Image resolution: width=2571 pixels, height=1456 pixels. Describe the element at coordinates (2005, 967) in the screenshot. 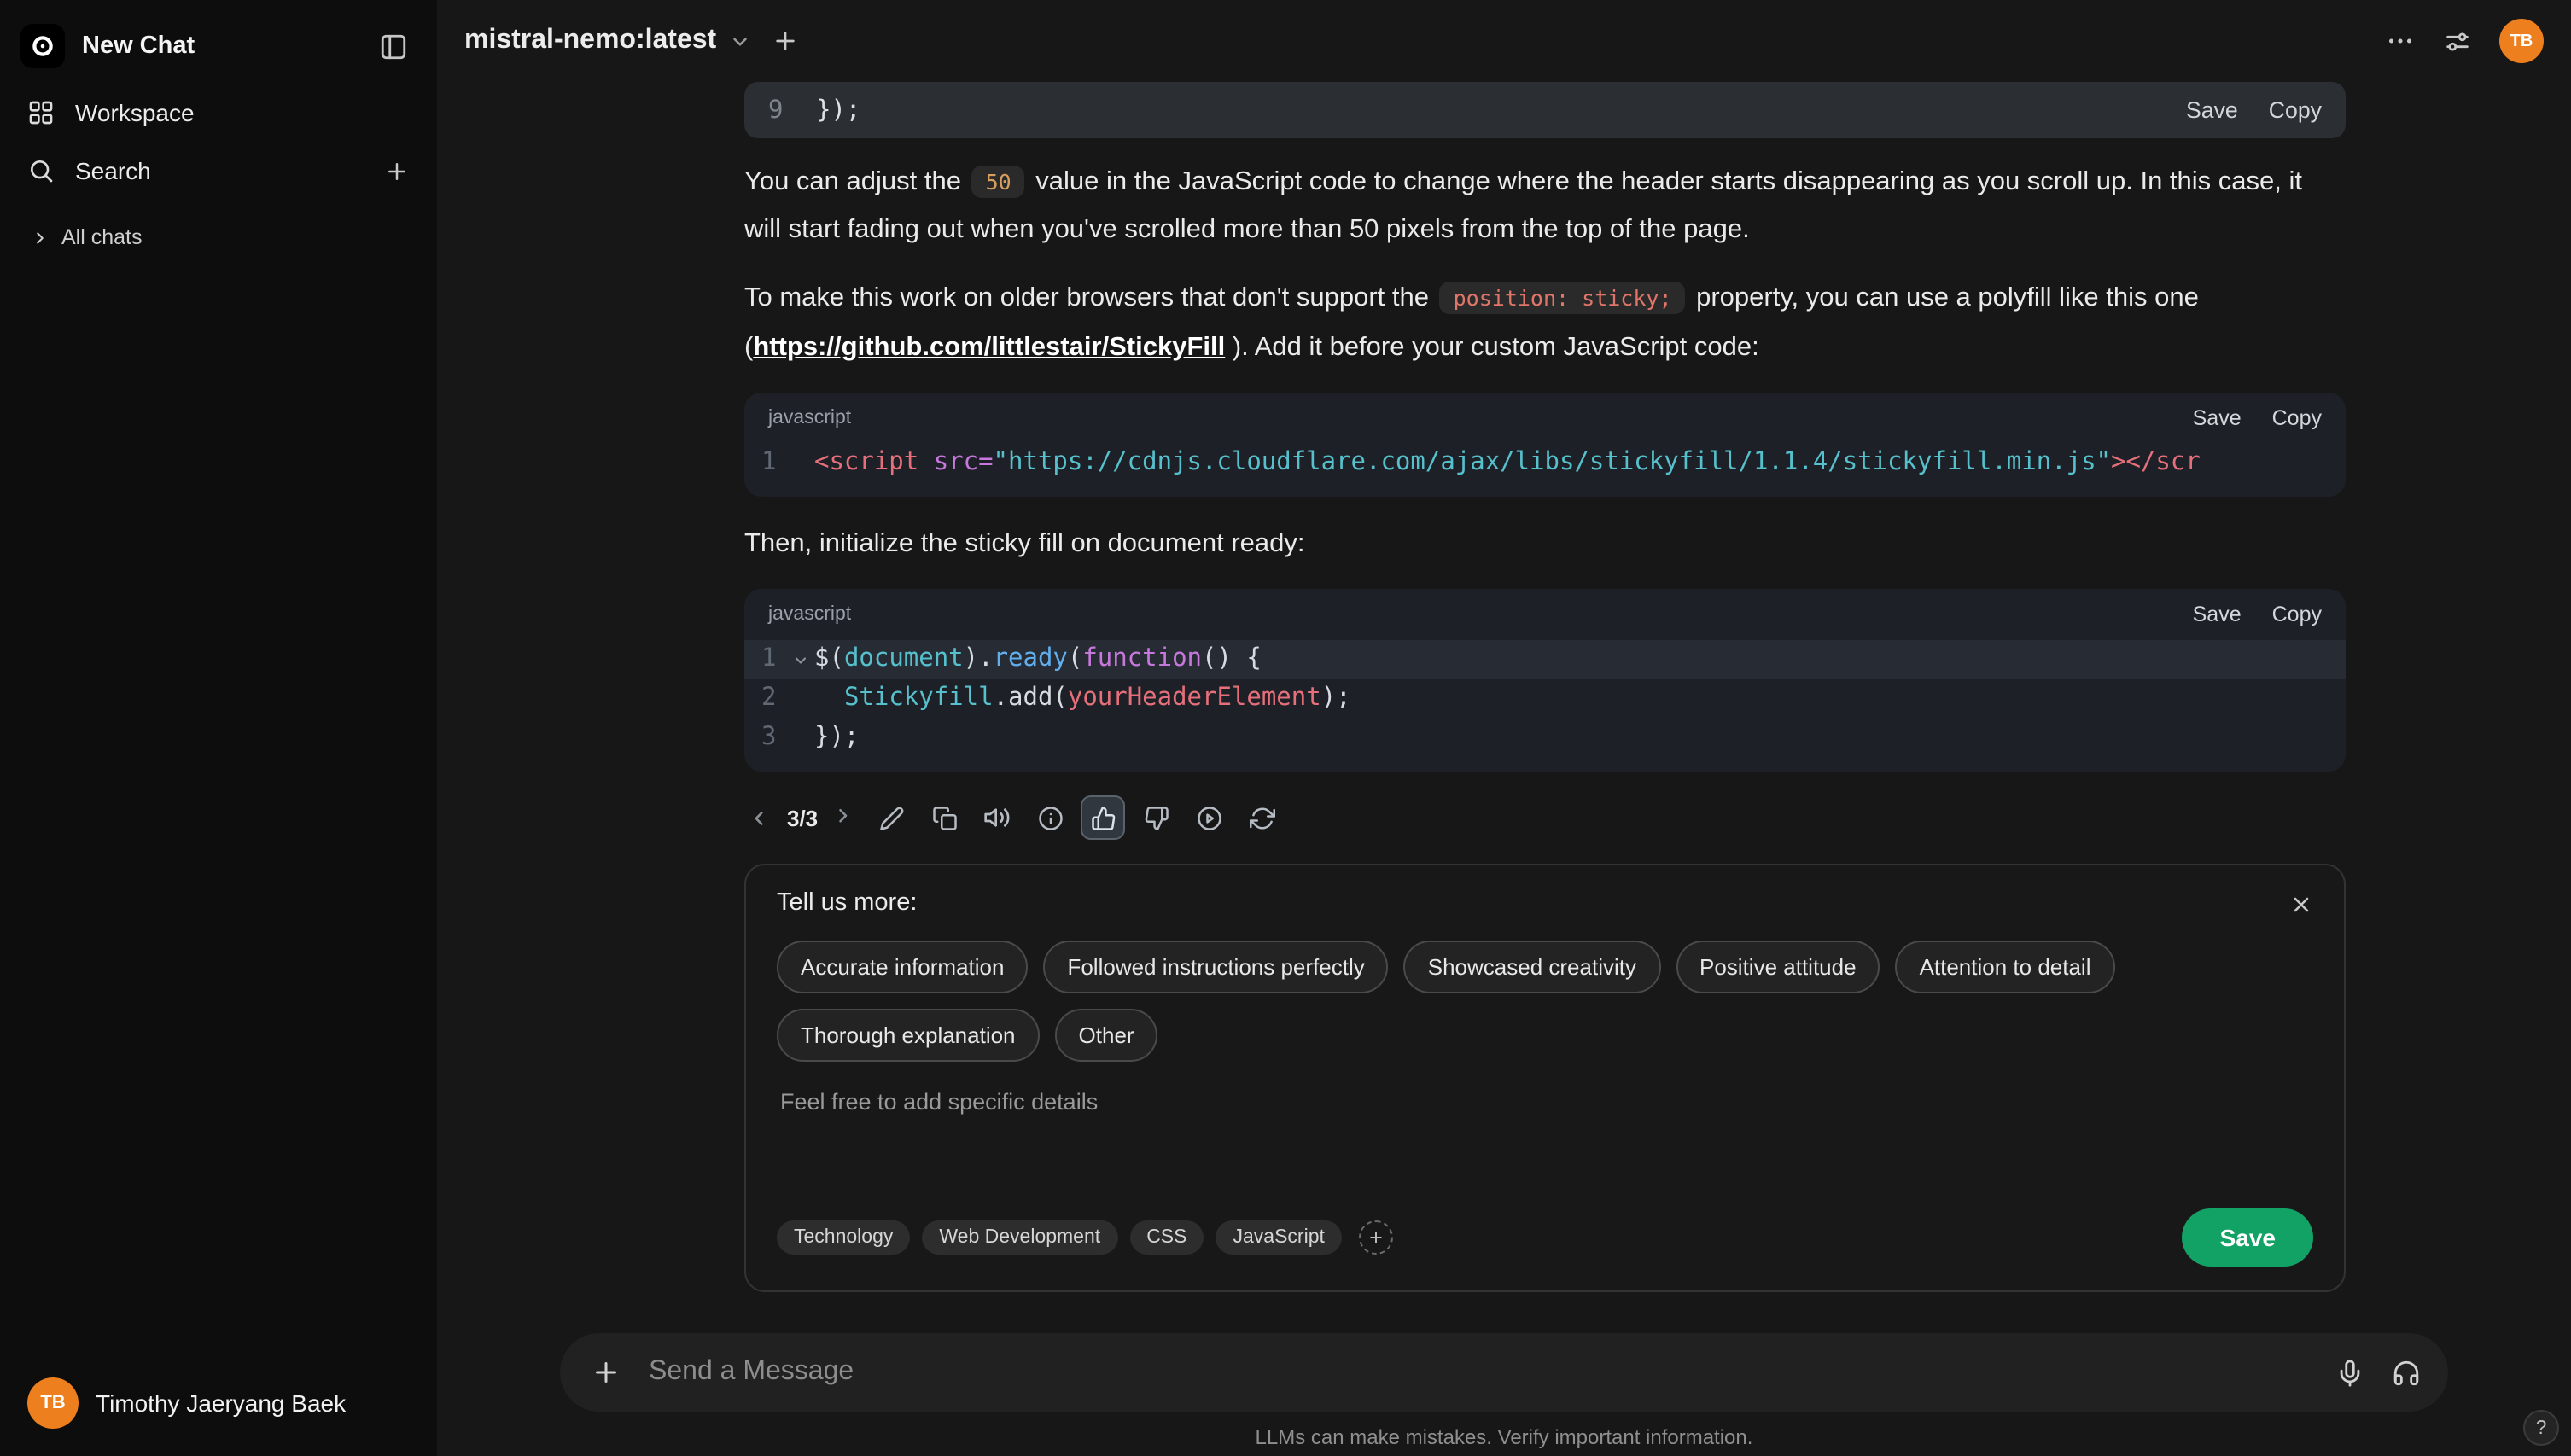

I see `feedback-option-chip: Attention to detail` at that location.